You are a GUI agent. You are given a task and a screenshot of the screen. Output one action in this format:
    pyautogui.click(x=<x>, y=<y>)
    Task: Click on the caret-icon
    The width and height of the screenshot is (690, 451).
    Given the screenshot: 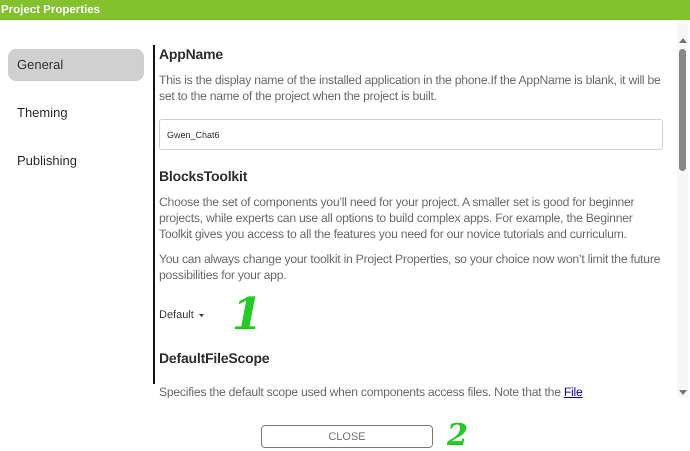 What is the action you would take?
    pyautogui.click(x=201, y=315)
    